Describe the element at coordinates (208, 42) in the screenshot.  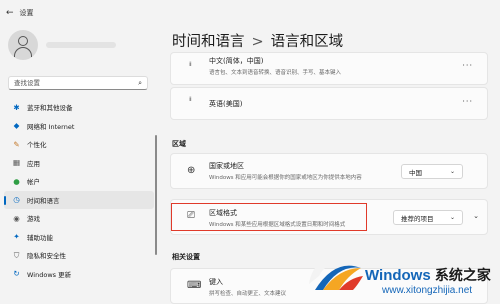
I see `breadcrumb-parent: 时间和语言` at that location.